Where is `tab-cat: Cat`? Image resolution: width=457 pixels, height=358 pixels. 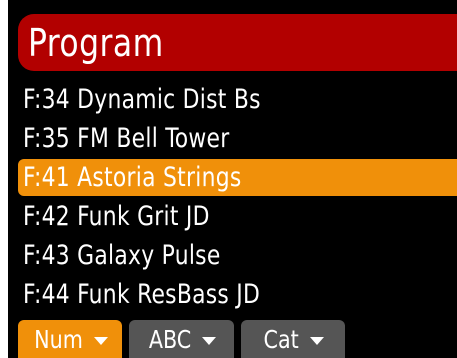 tab-cat: Cat is located at coordinates (293, 339).